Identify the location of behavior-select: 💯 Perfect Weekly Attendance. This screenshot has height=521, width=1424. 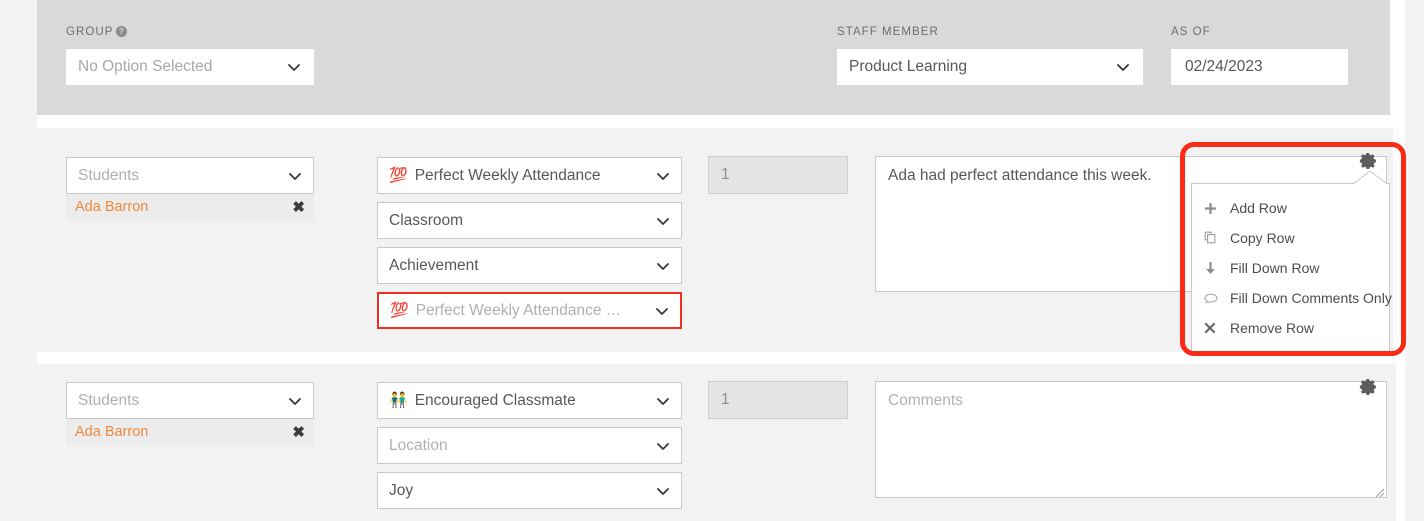
(529, 175).